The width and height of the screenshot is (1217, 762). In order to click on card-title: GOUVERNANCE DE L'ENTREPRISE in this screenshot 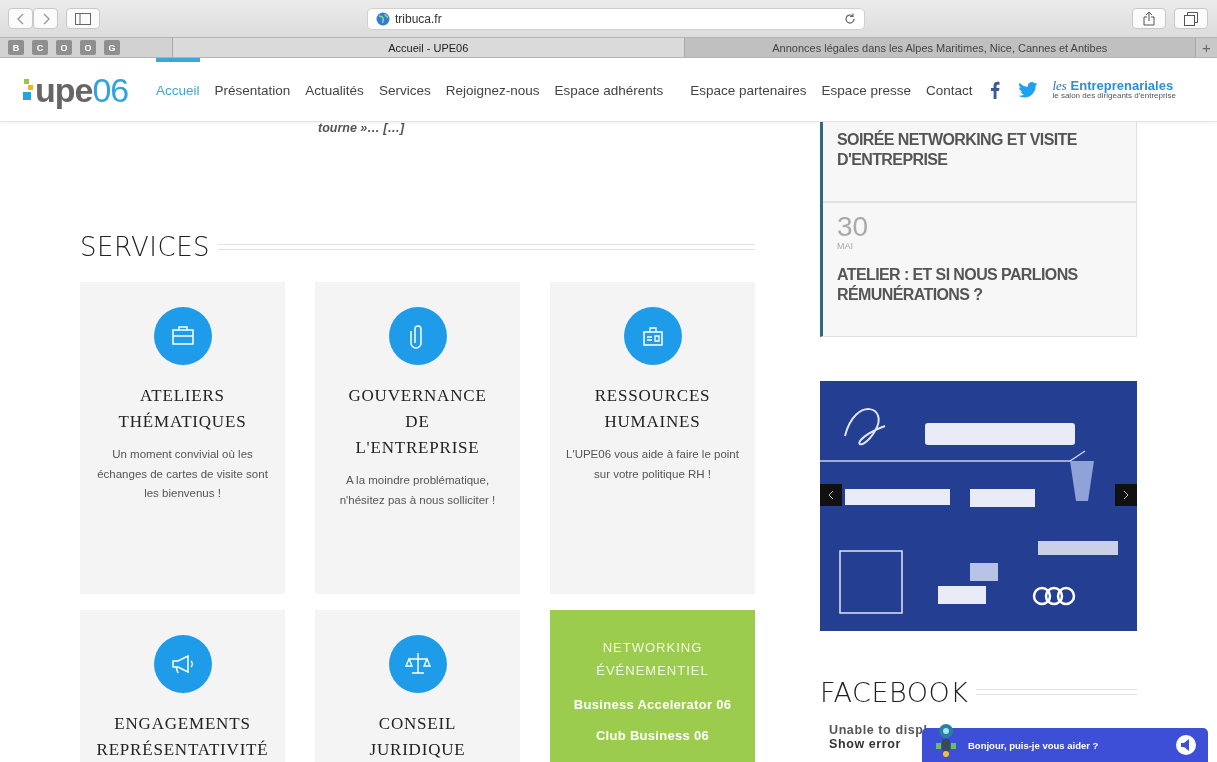, I will do `click(417, 422)`.